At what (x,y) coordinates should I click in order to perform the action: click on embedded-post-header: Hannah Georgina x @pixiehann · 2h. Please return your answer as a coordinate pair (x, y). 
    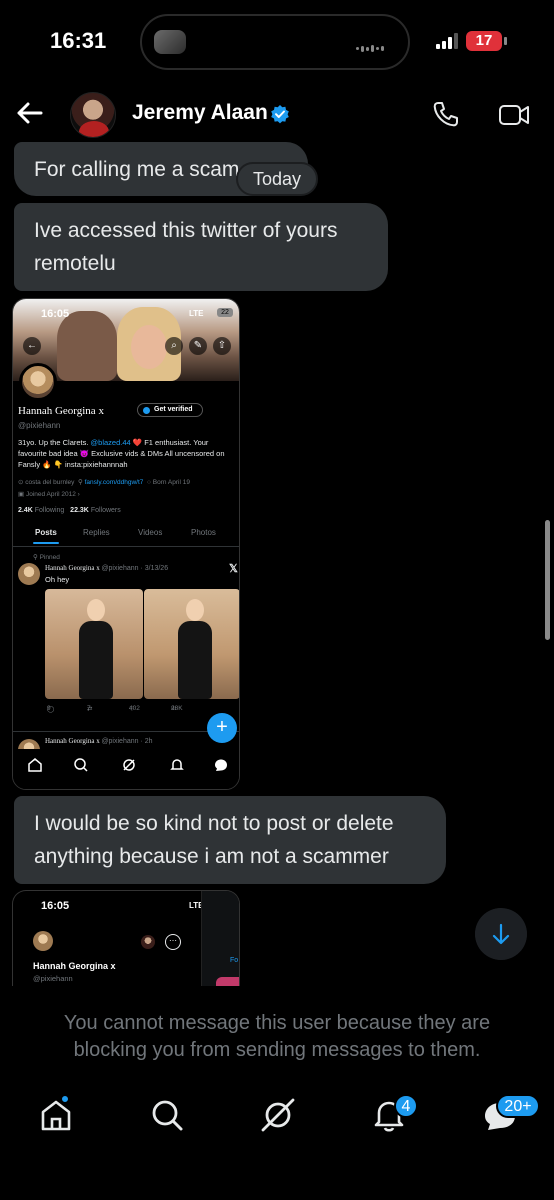
    Looking at the image, I should click on (99, 741).